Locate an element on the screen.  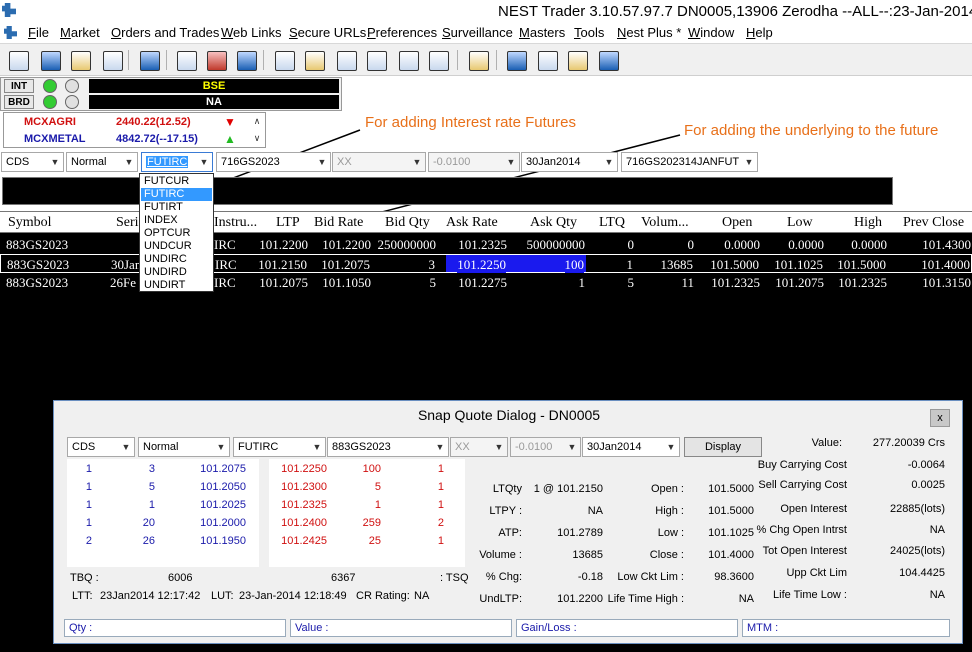
dropdown-option-selected: FUTIRC is located at coordinates (176, 194).